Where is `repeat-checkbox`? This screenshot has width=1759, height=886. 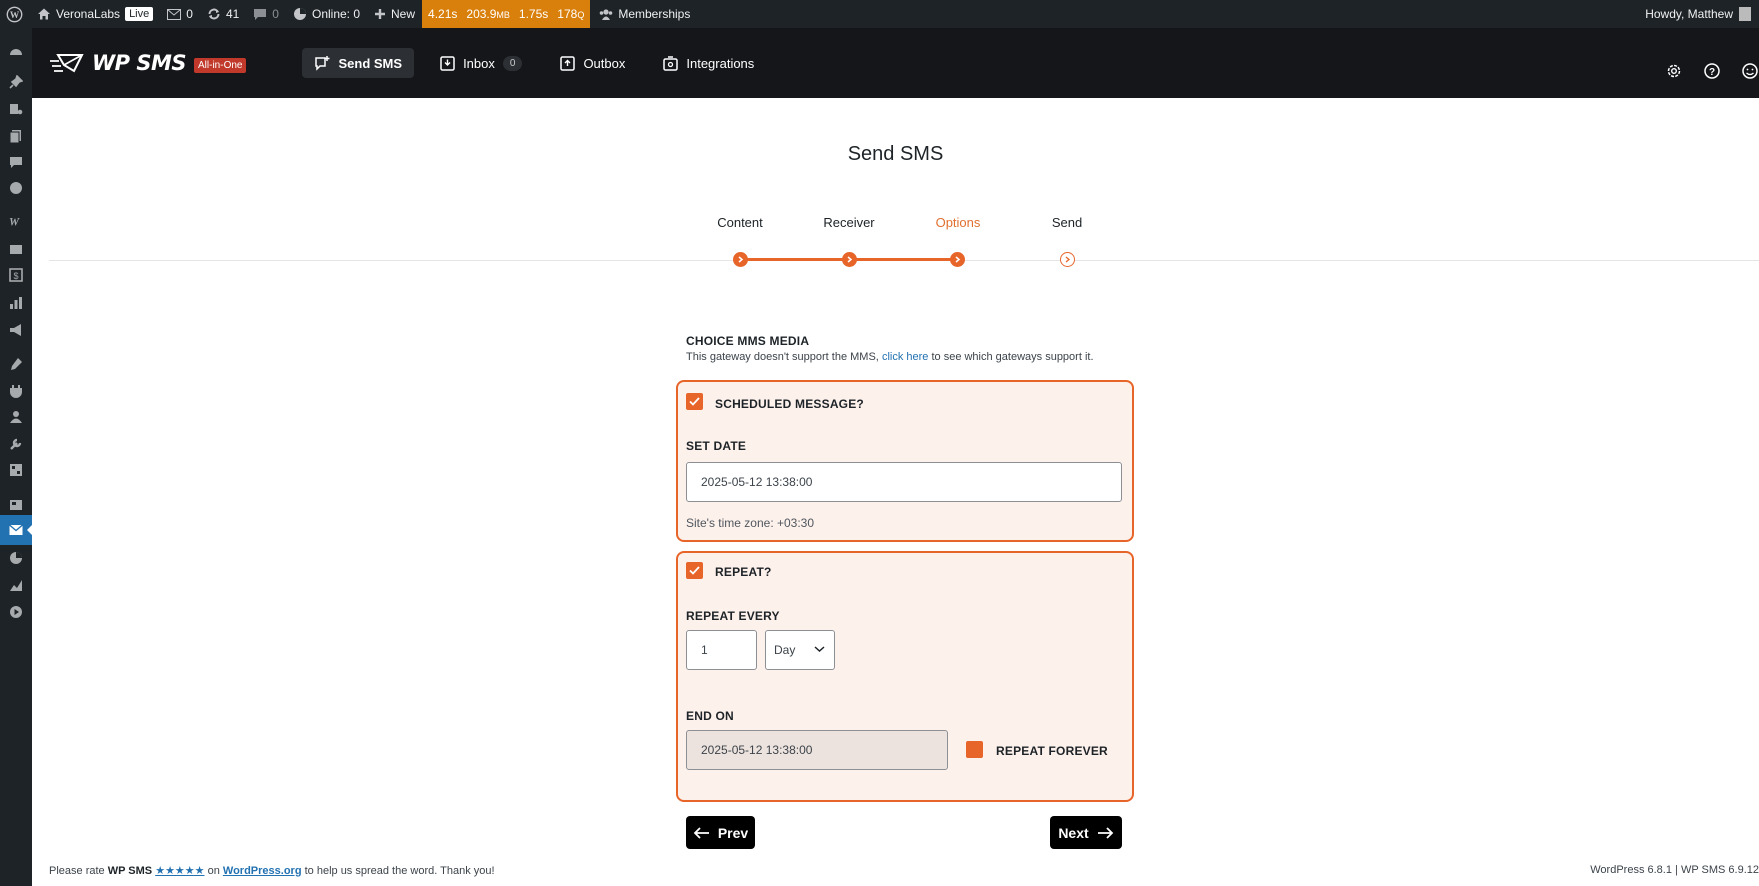 repeat-checkbox is located at coordinates (694, 570).